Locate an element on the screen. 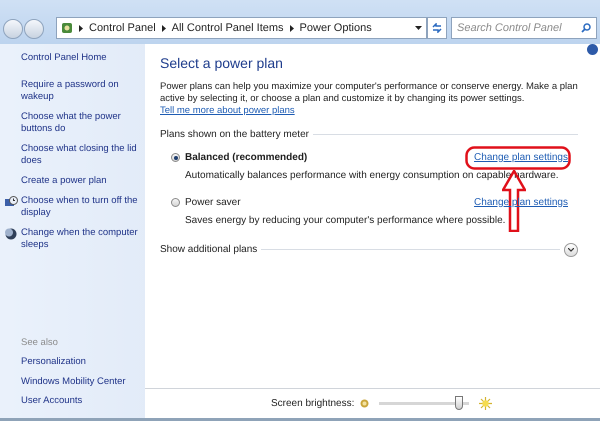  sidebar-link: Personalization is located at coordinates (82, 362).